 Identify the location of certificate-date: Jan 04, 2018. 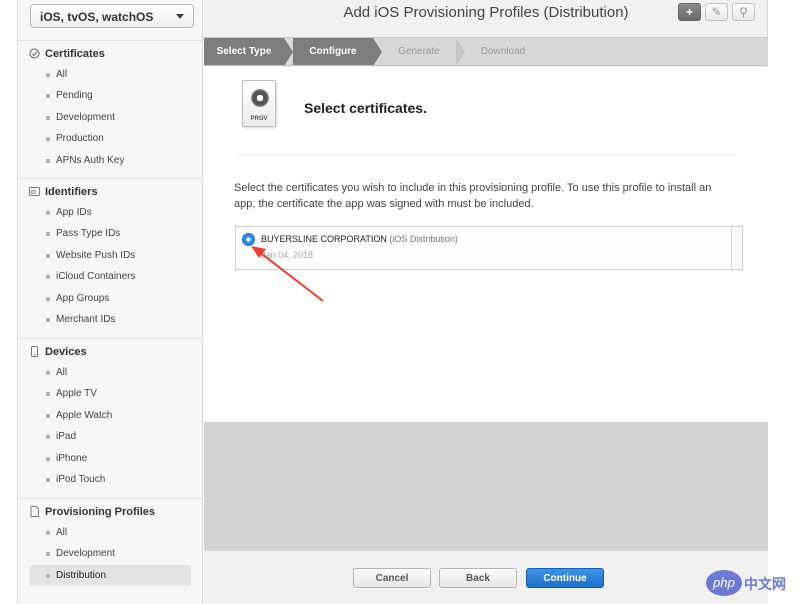
(287, 255).